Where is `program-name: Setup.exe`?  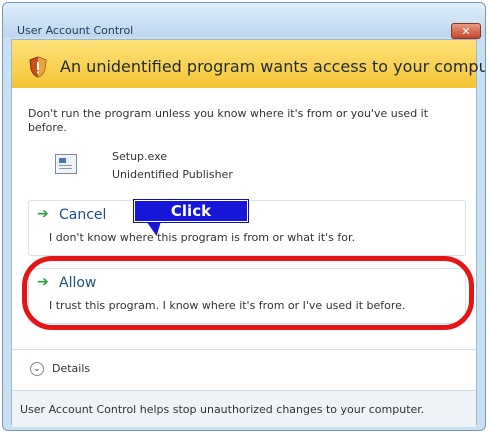
program-name: Setup.exe is located at coordinates (140, 156).